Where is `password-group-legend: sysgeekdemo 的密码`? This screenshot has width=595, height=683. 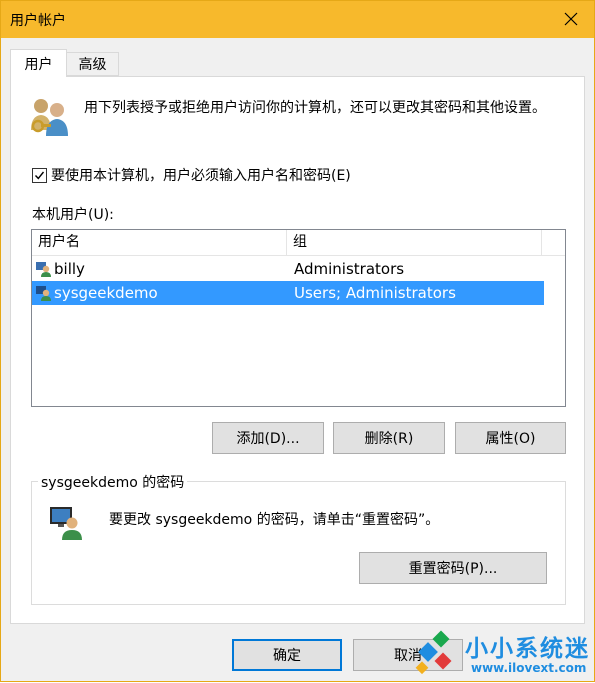
password-group-legend: sysgeekdemo 的密码 is located at coordinates (113, 482).